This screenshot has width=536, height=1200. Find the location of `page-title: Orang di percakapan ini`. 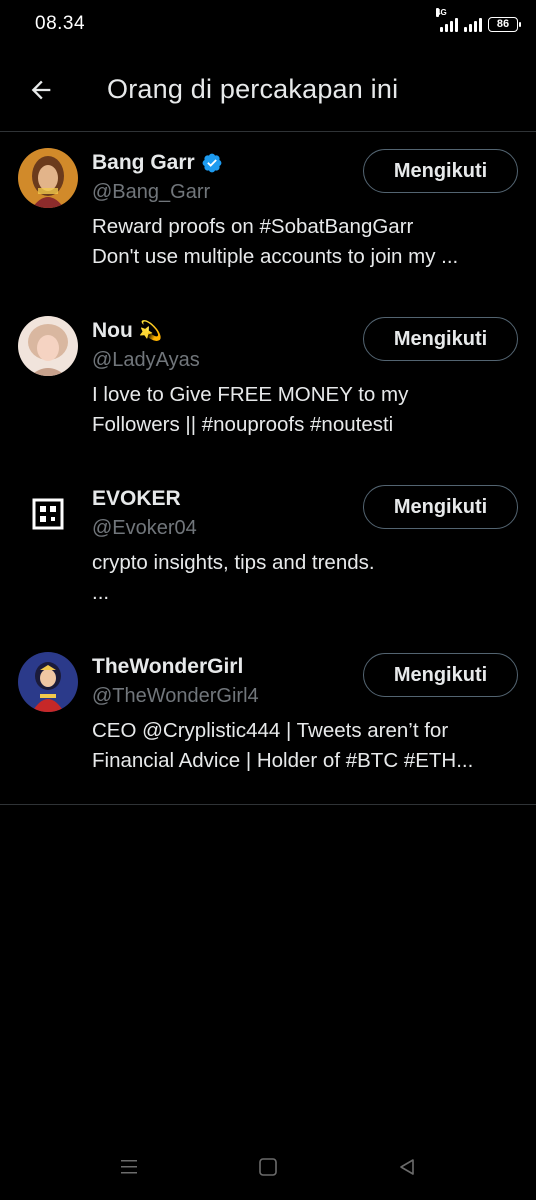

page-title: Orang di percakapan ini is located at coordinates (253, 89).